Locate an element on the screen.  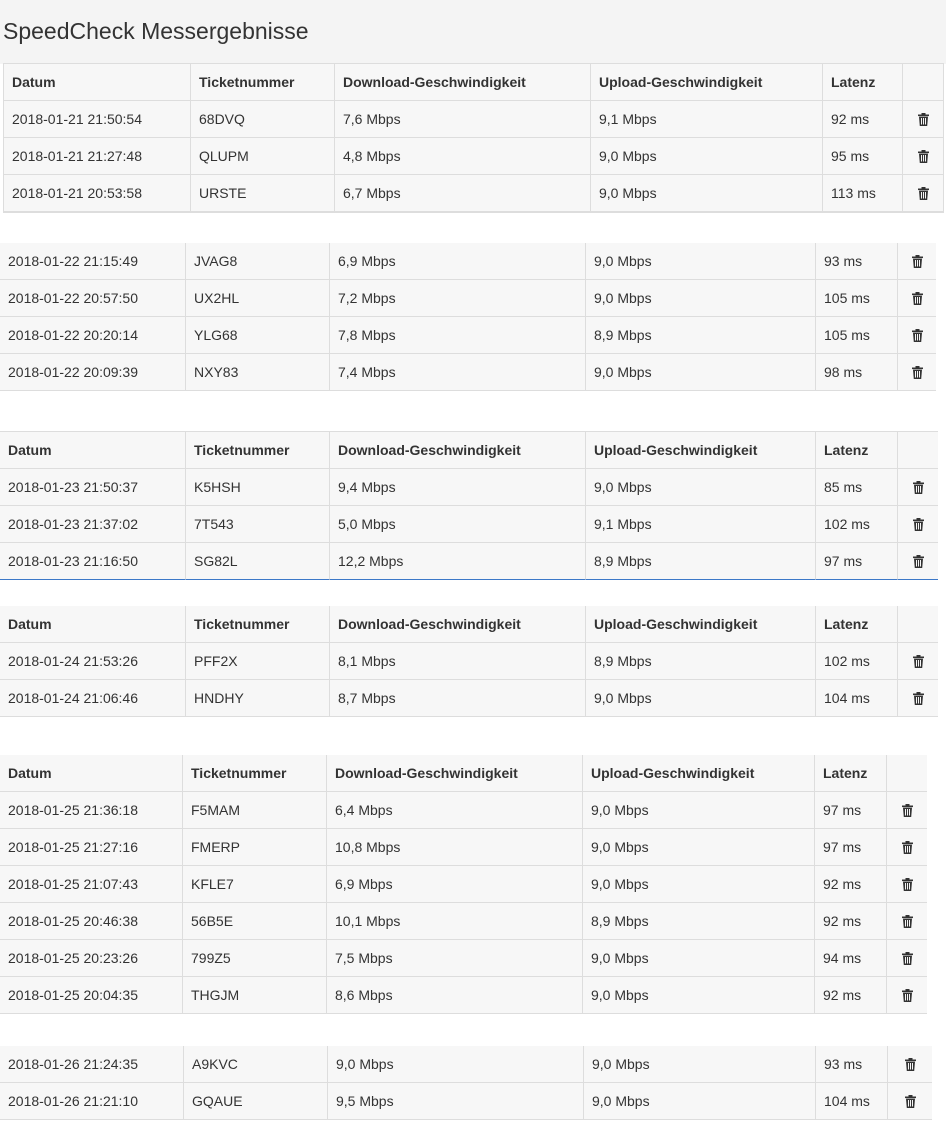
table-cell: 2018-01-25 20:04:35 is located at coordinates (91, 995).